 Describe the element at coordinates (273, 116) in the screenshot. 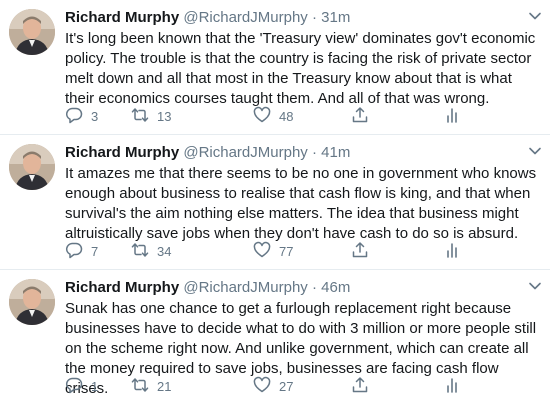

I see `like-button: 48` at that location.